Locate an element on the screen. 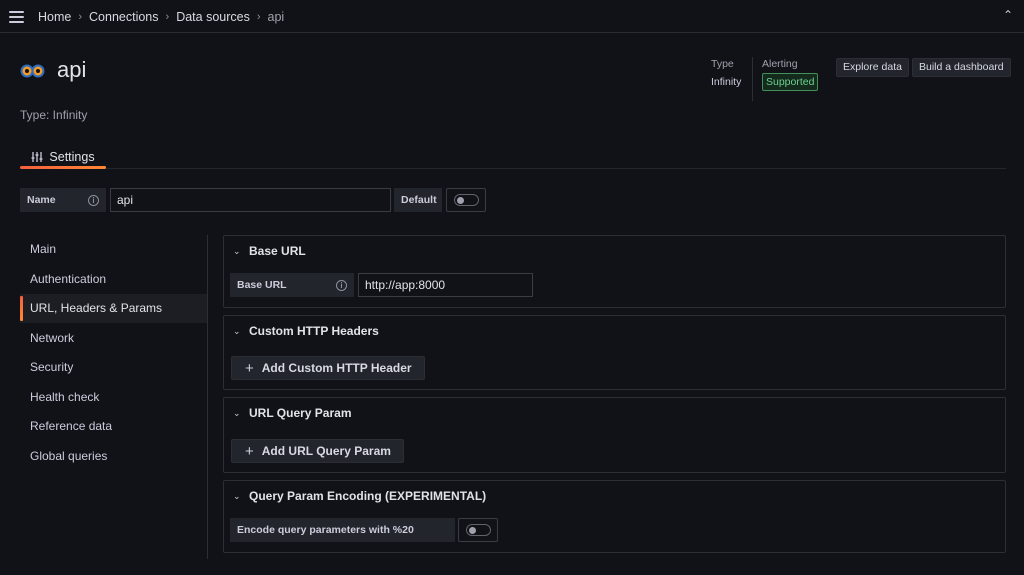 The height and width of the screenshot is (575, 1024). tab-settings: Settings is located at coordinates (63, 157).